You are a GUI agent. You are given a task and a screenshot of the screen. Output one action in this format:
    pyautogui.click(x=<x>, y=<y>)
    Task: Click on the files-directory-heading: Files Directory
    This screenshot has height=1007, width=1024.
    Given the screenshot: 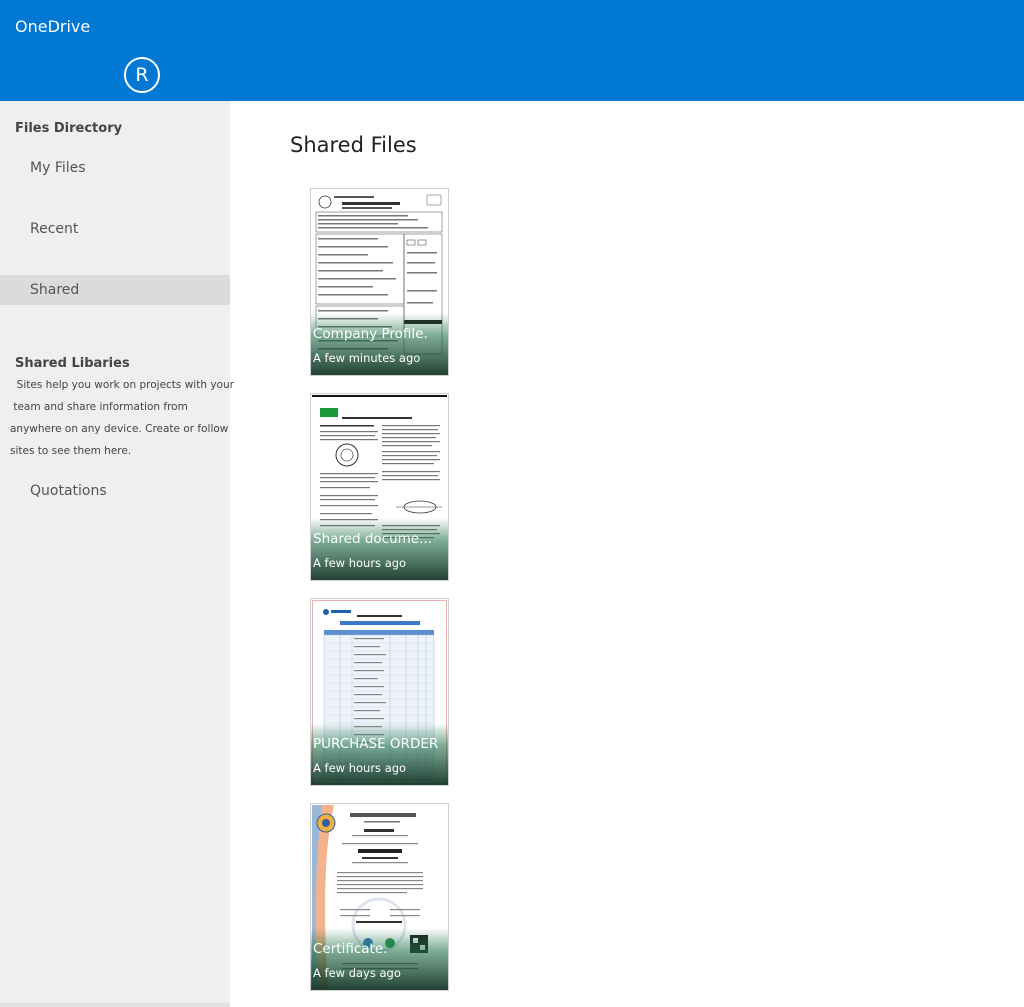 What is the action you would take?
    pyautogui.click(x=69, y=128)
    